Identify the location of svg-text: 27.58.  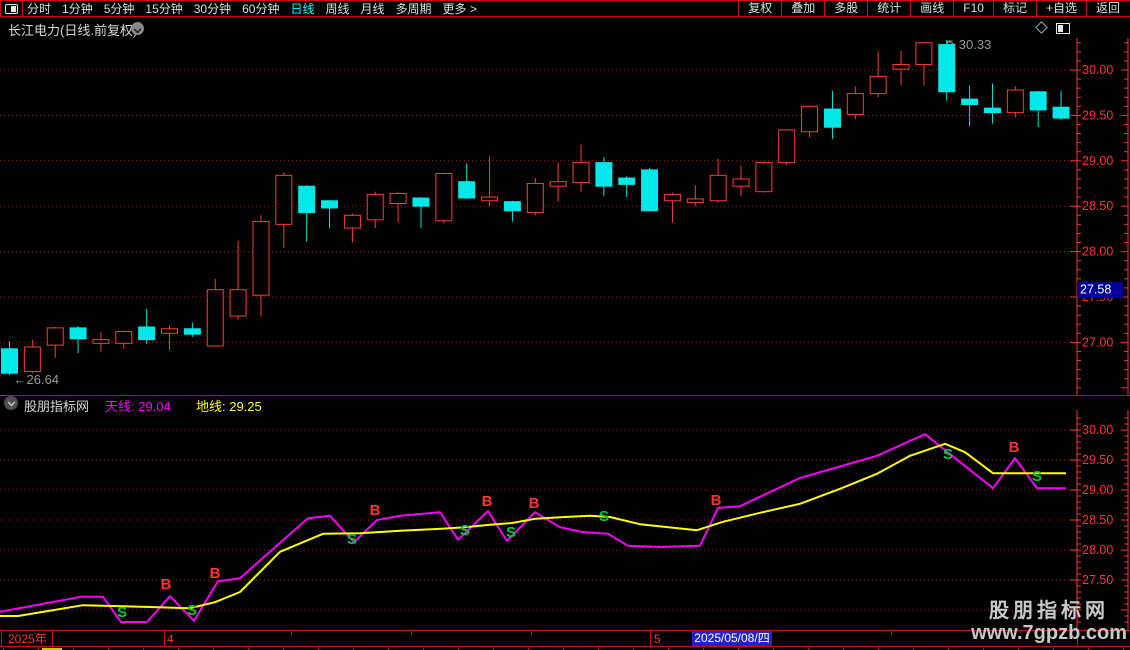
(1095, 290).